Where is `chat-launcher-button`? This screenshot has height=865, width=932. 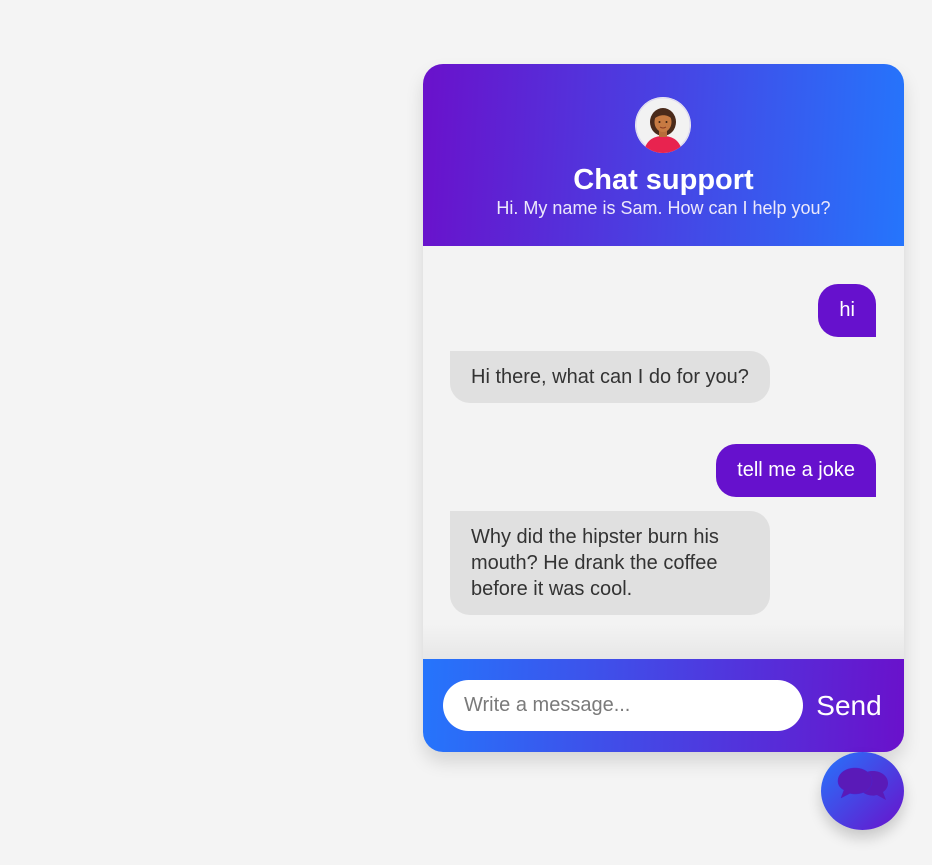 chat-launcher-button is located at coordinates (862, 791).